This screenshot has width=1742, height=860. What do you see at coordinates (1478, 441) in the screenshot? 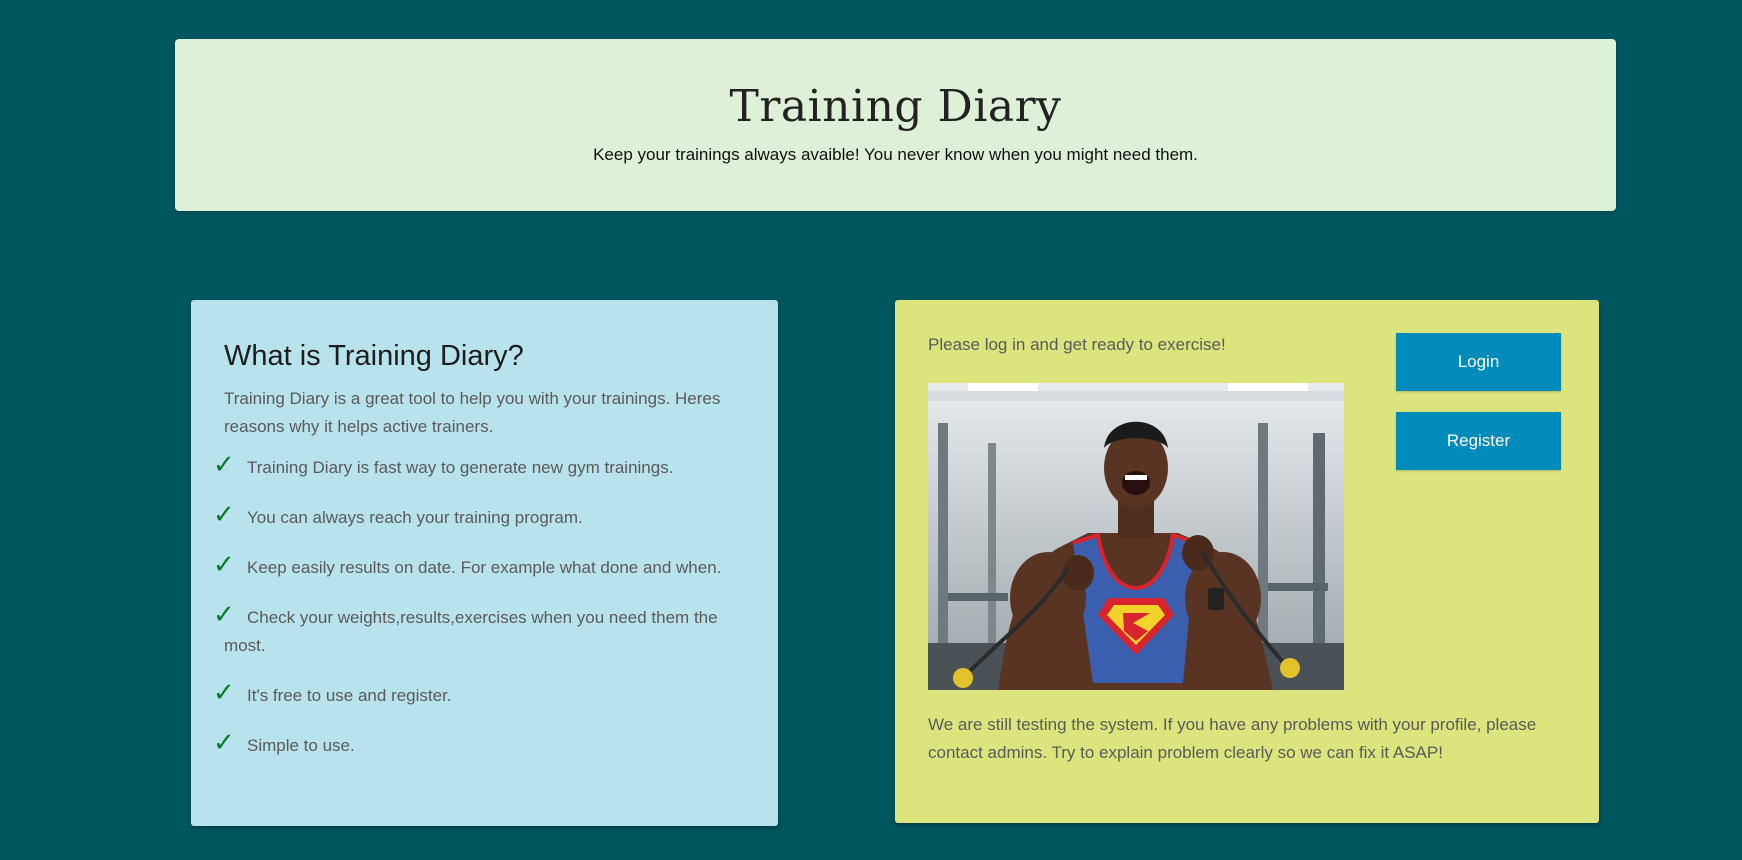
I see `register-button: Register` at bounding box center [1478, 441].